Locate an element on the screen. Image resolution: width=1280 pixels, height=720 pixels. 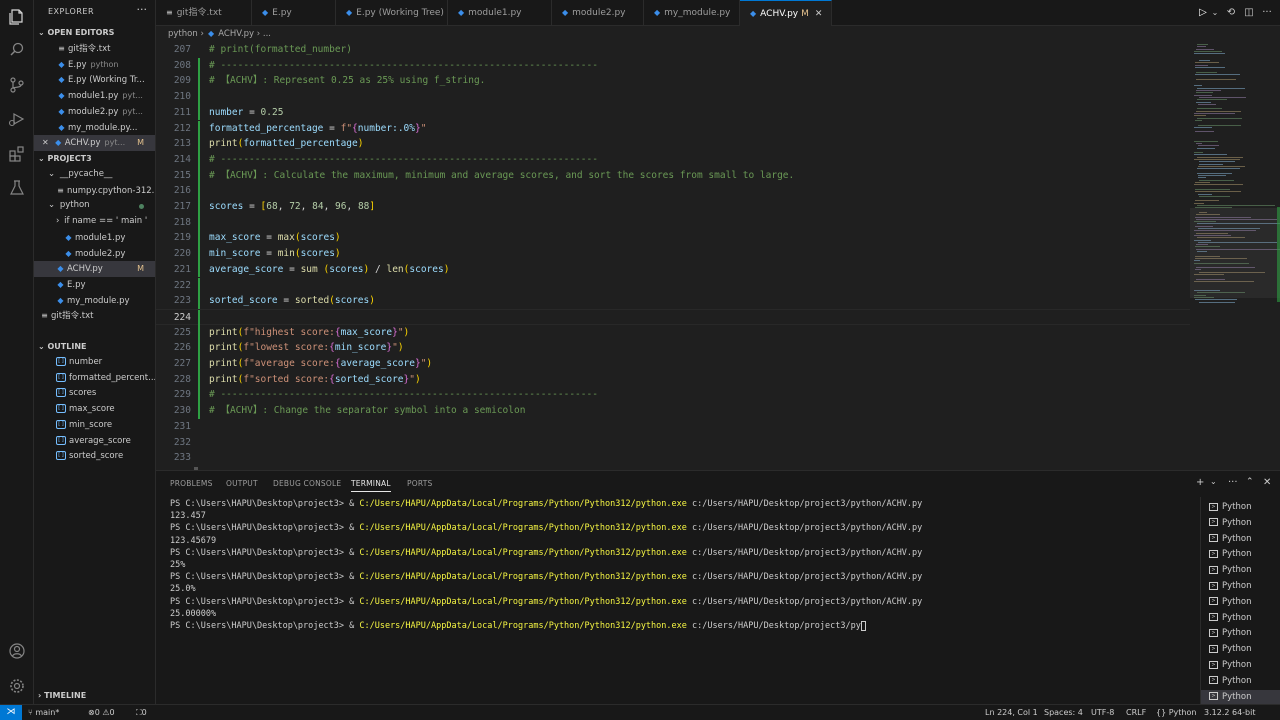
search-icon is located at coordinates (17, 51).